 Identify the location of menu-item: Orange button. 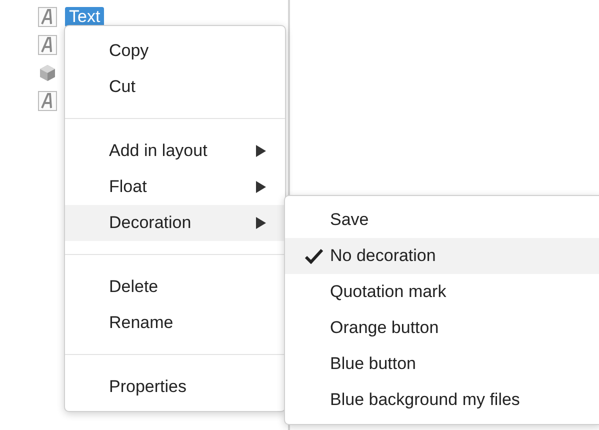
(442, 328).